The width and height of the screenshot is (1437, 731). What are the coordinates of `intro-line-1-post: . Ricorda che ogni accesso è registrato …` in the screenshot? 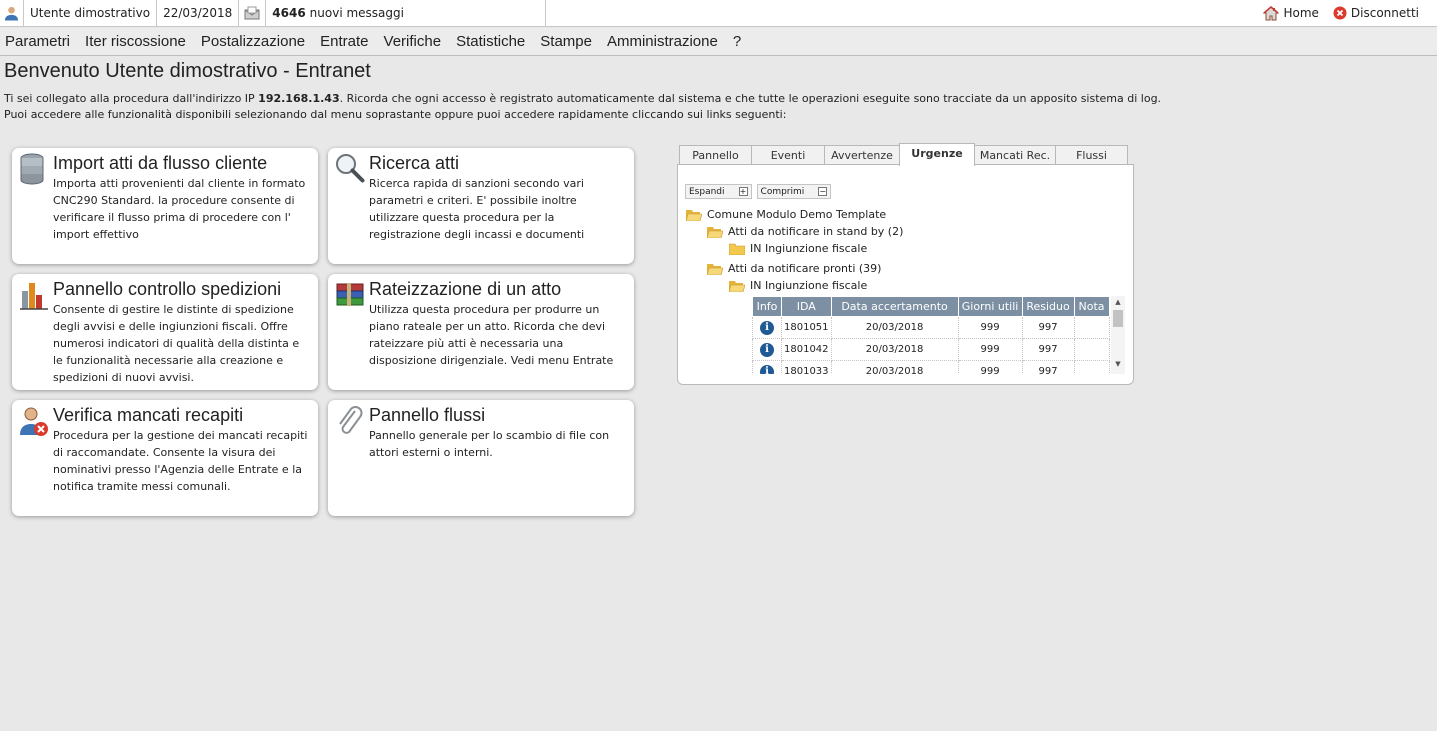 It's located at (750, 98).